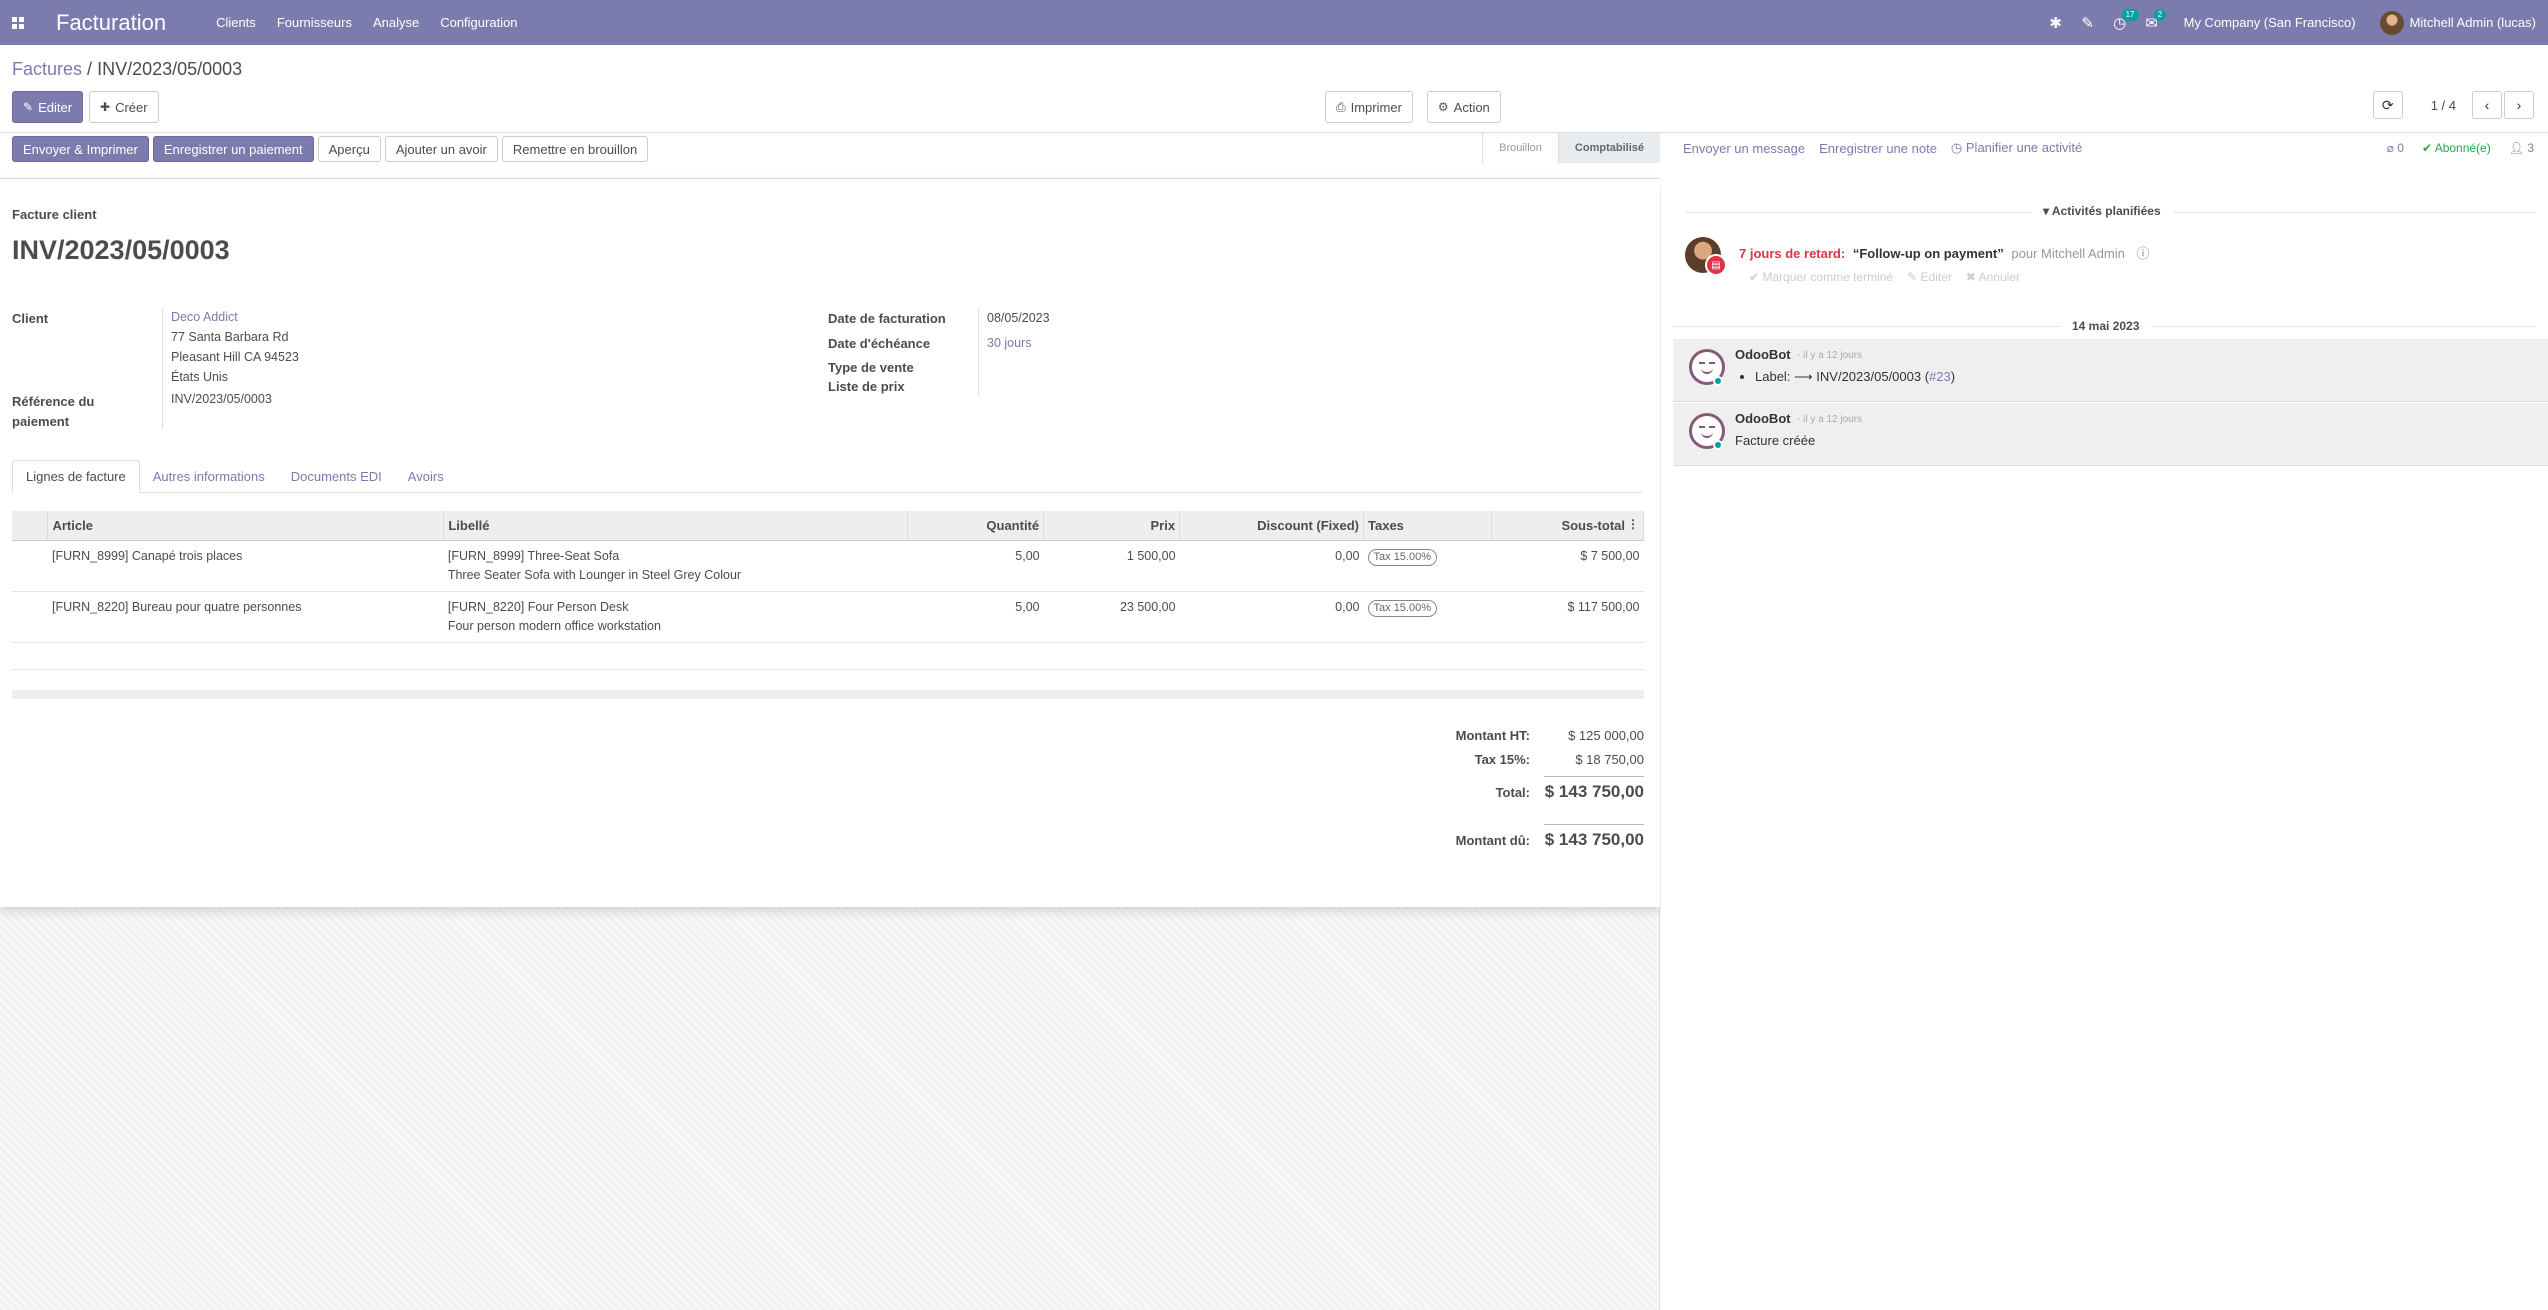  What do you see at coordinates (336, 476) in the screenshot?
I see `tab-edi-documents: Documents EDI` at bounding box center [336, 476].